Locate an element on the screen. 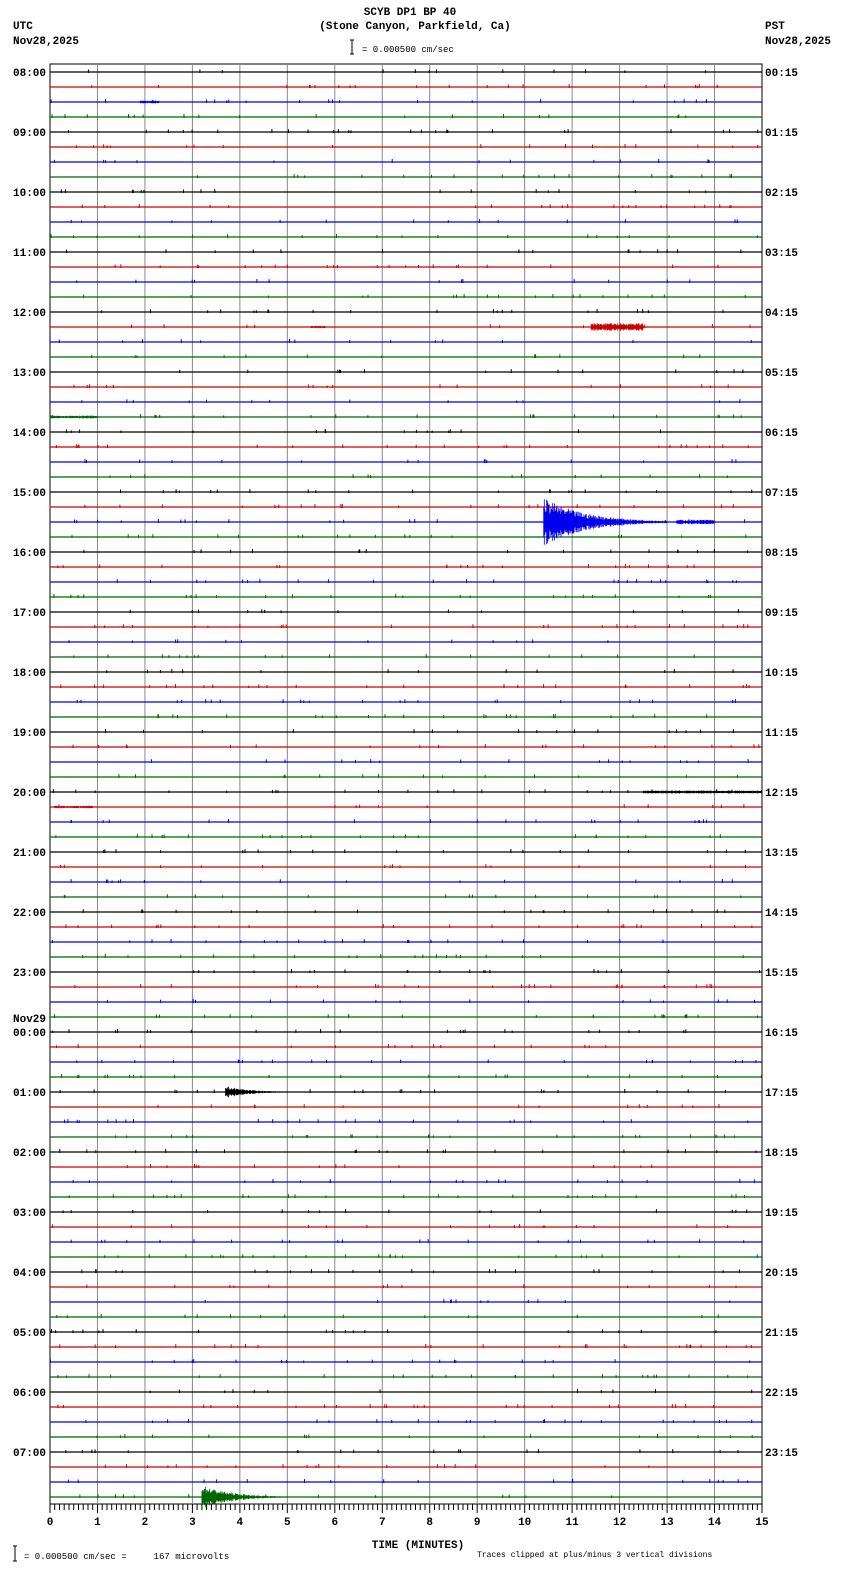 This screenshot has height=1584, width=850. utc-hour-label: 04:00 is located at coordinates (29, 1274).